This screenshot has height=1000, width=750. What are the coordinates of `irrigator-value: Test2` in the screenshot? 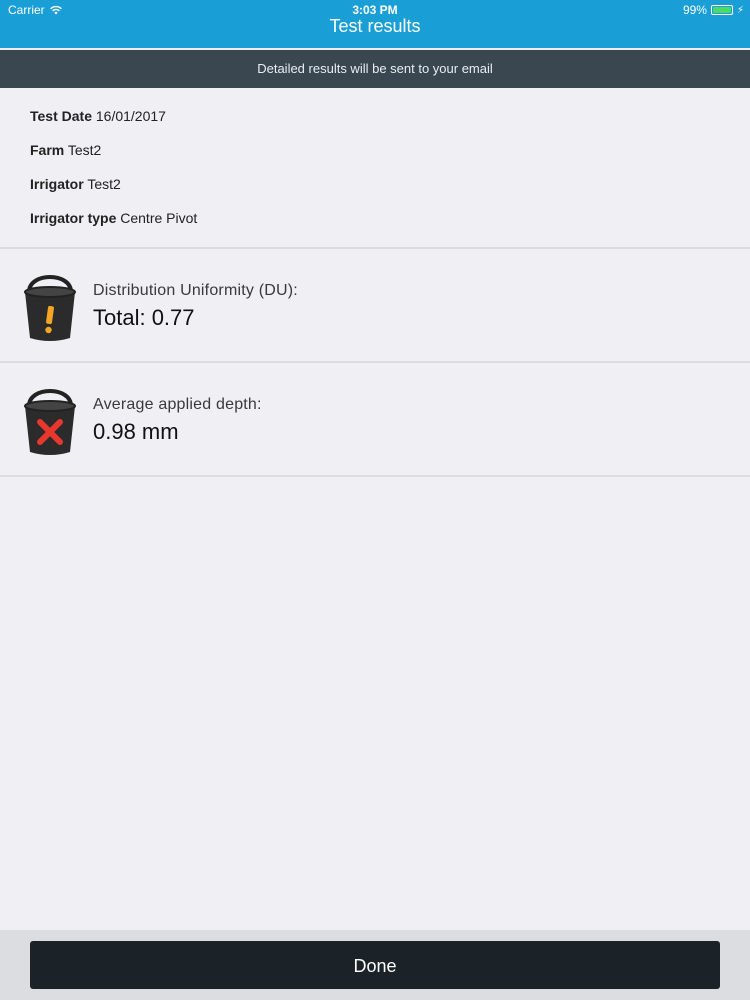 It's located at (104, 184).